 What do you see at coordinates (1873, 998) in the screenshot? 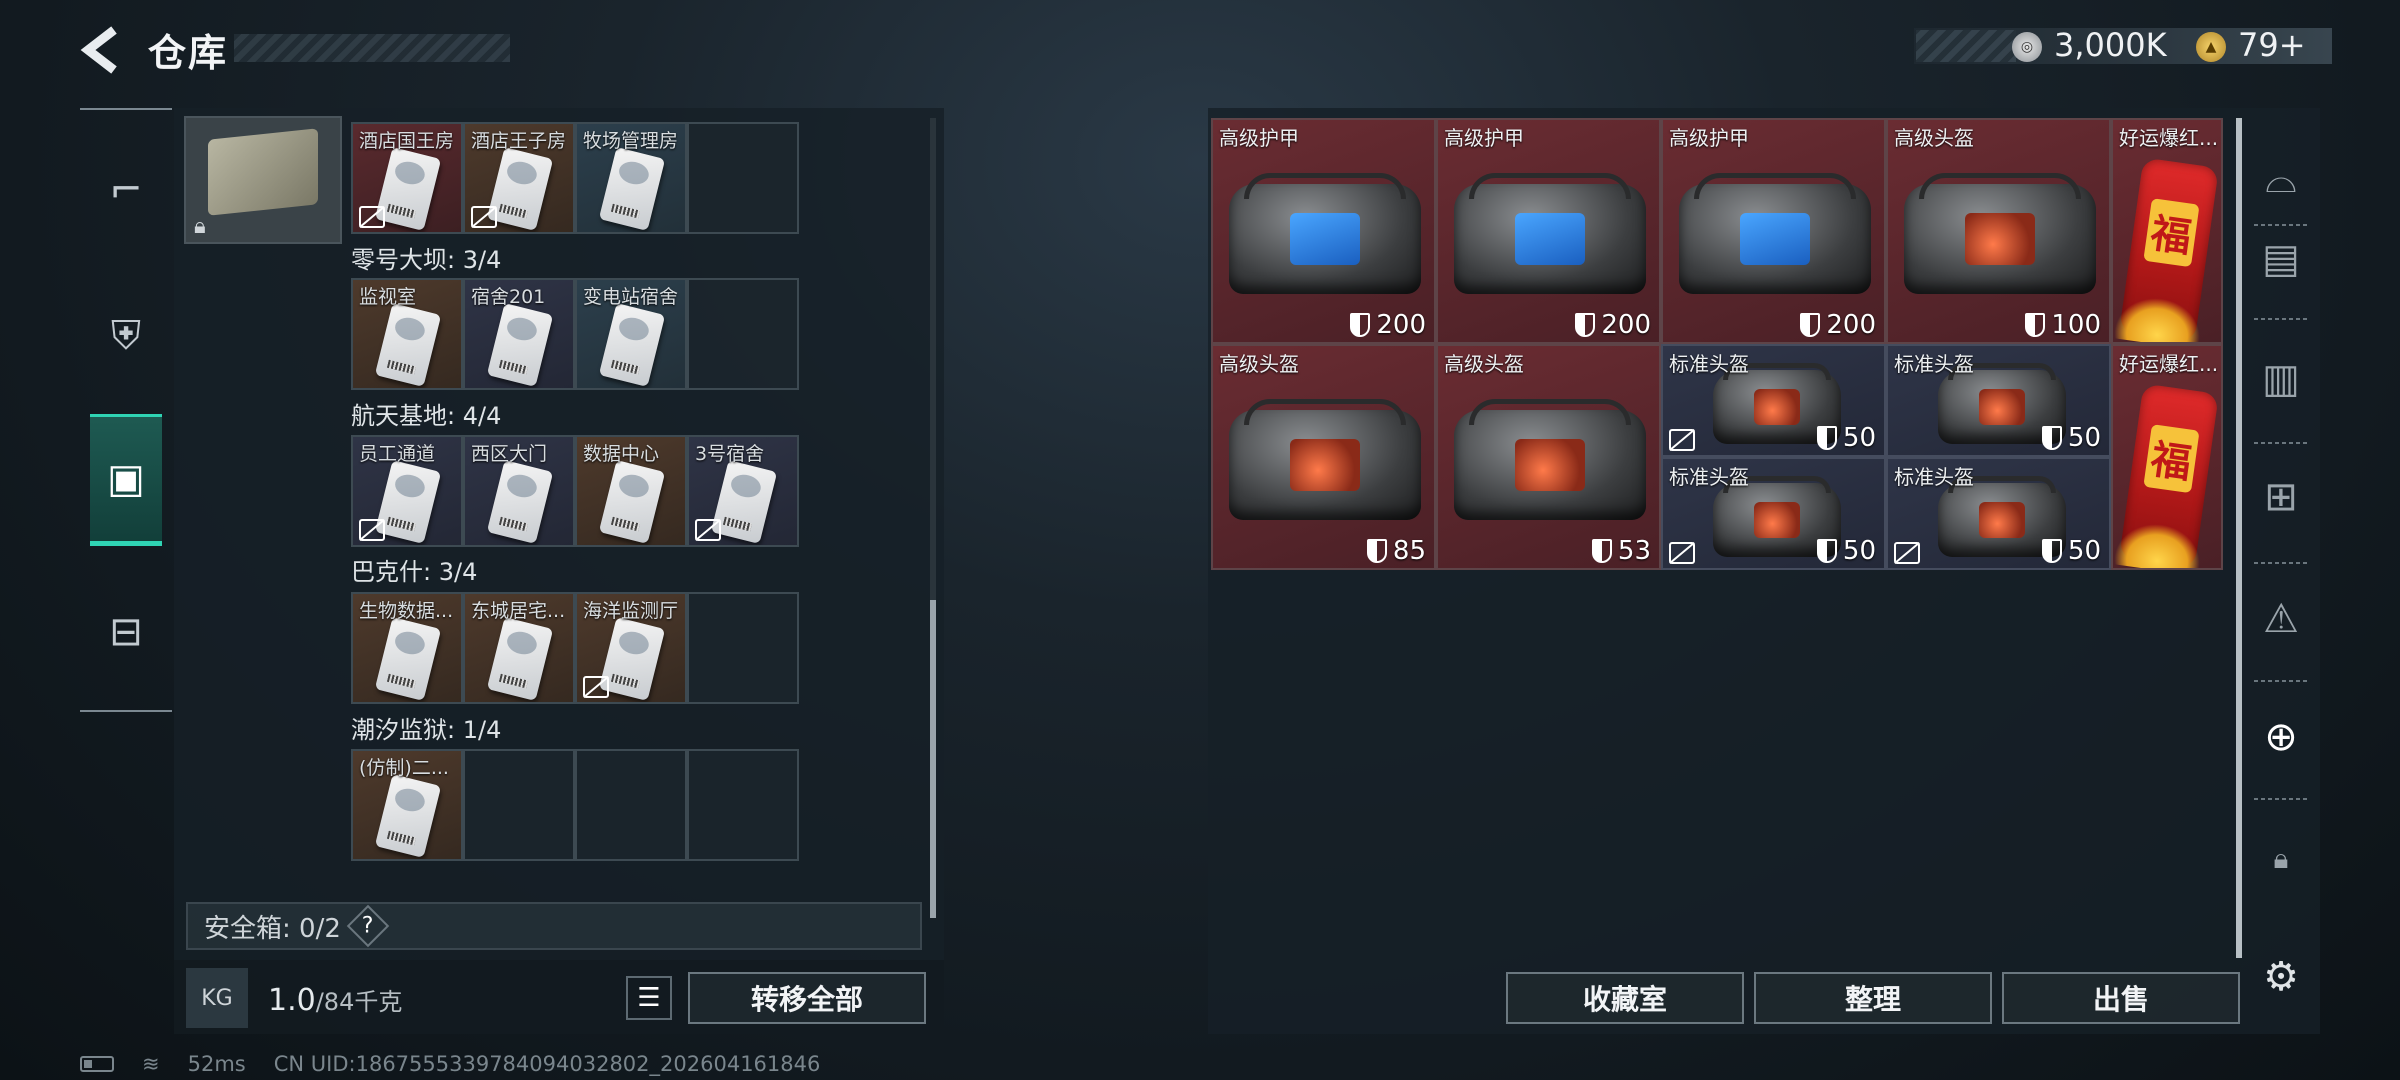
I see `organize-button: 整理` at bounding box center [1873, 998].